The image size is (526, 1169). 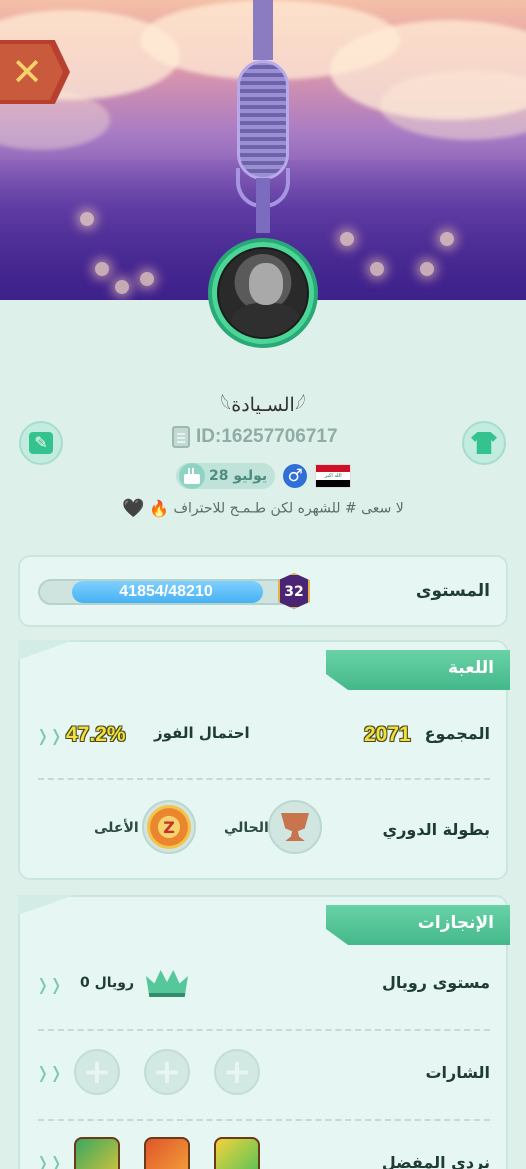 What do you see at coordinates (263, 120) in the screenshot?
I see `microphone-graphic` at bounding box center [263, 120].